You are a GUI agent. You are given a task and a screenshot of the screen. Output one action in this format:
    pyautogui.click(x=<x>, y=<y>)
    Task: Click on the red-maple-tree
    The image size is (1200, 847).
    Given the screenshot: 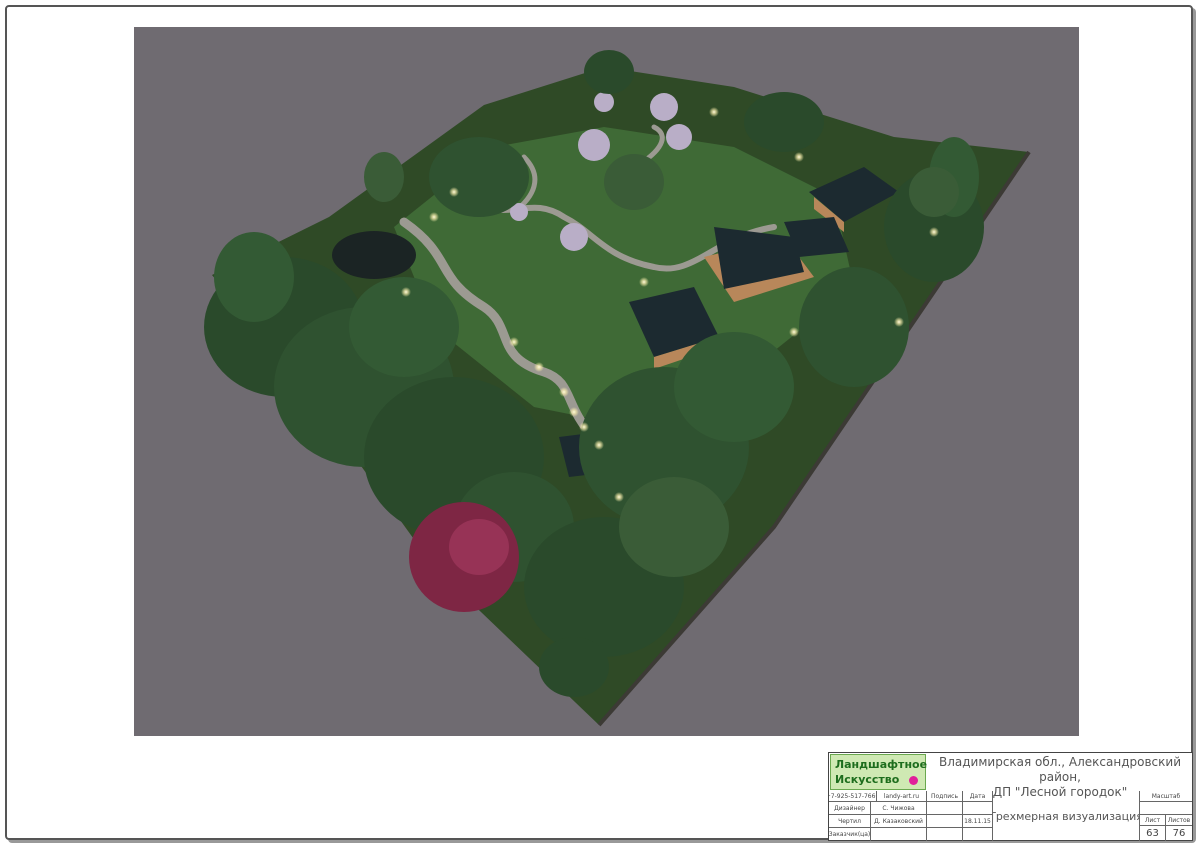 What is the action you would take?
    pyautogui.click(x=464, y=557)
    